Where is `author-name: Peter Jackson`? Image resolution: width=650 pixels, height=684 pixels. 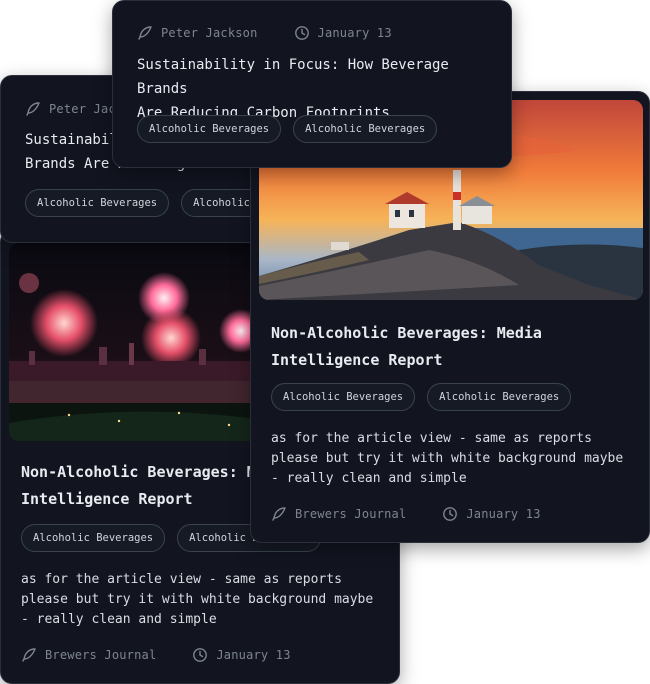
author-name: Peter Jackson is located at coordinates (209, 33).